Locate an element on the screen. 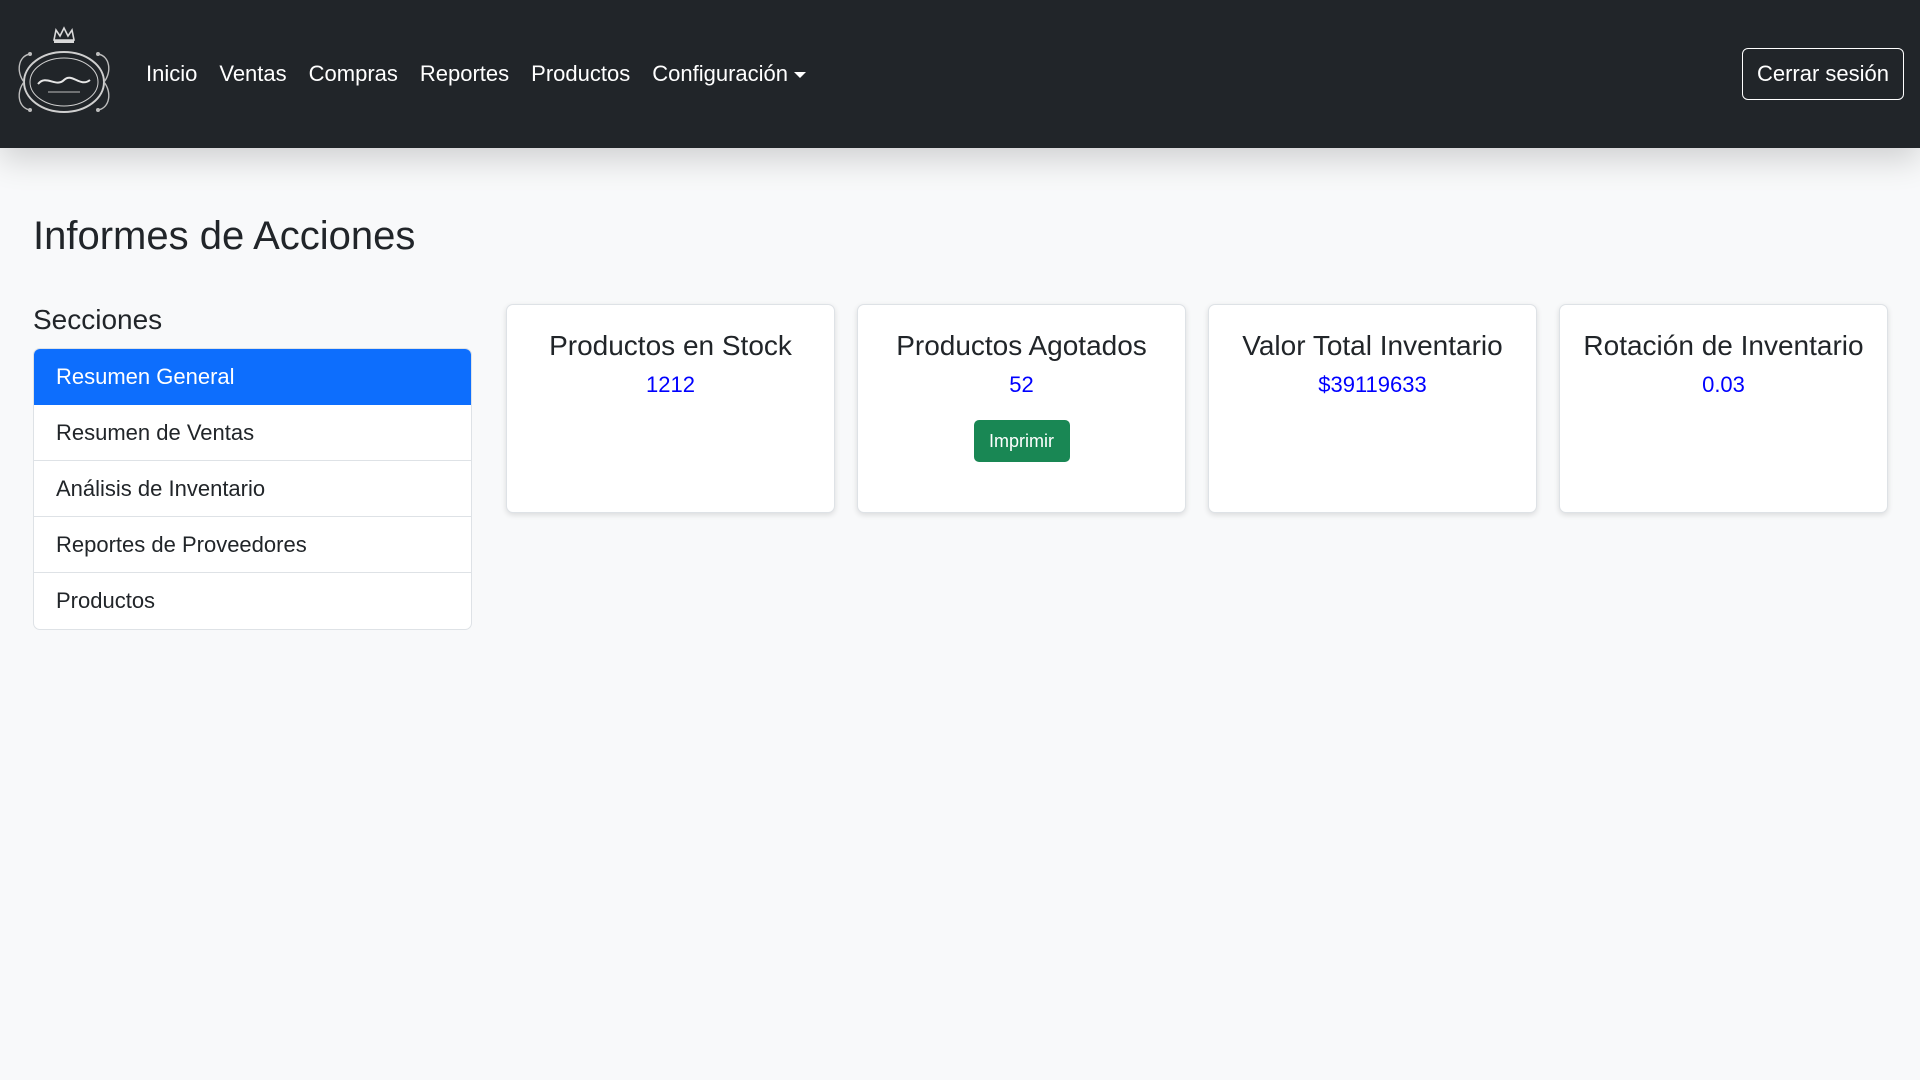  section-item-resumen-ventas: Resumen de Ventas is located at coordinates (252, 433).